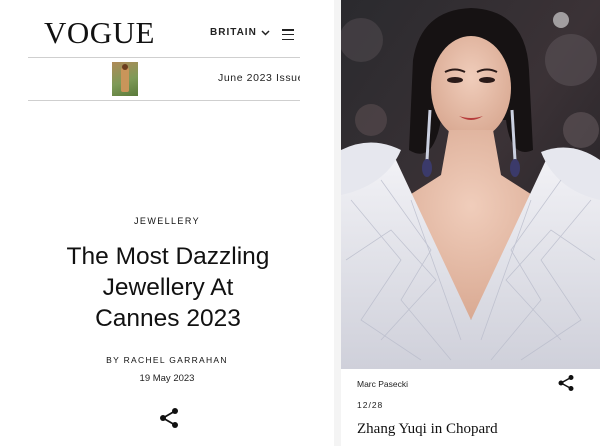 Image resolution: width=600 pixels, height=446 pixels. Describe the element at coordinates (427, 429) in the screenshot. I see `photo-caption: Zhang Yuqi in Chopard` at that location.